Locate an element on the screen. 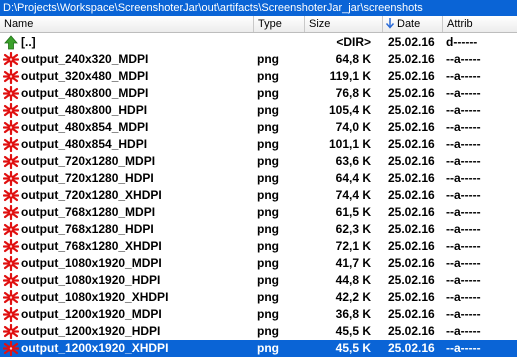  file-size: 63,6 K is located at coordinates (353, 161).